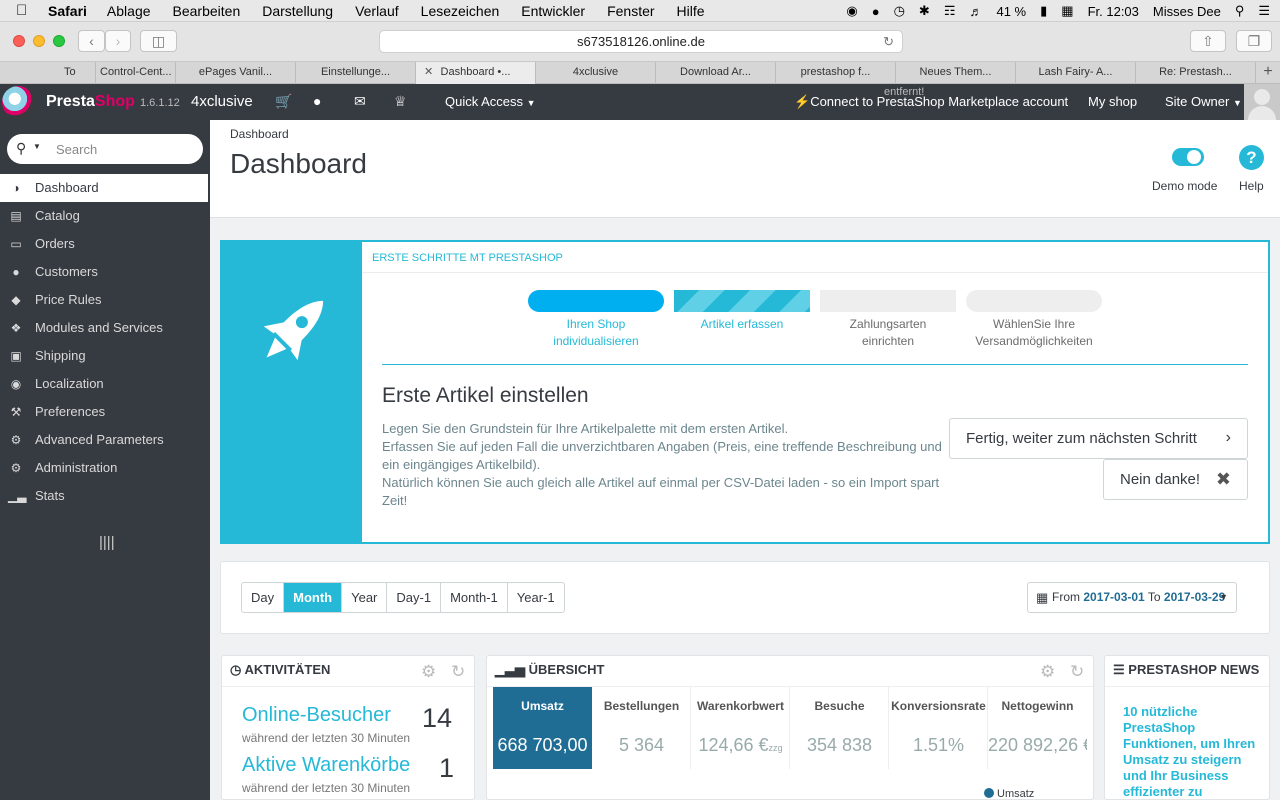 The width and height of the screenshot is (1280, 800). Describe the element at coordinates (542, 728) in the screenshot. I see `kpi-sales: Umsatz 668 703,00` at that location.